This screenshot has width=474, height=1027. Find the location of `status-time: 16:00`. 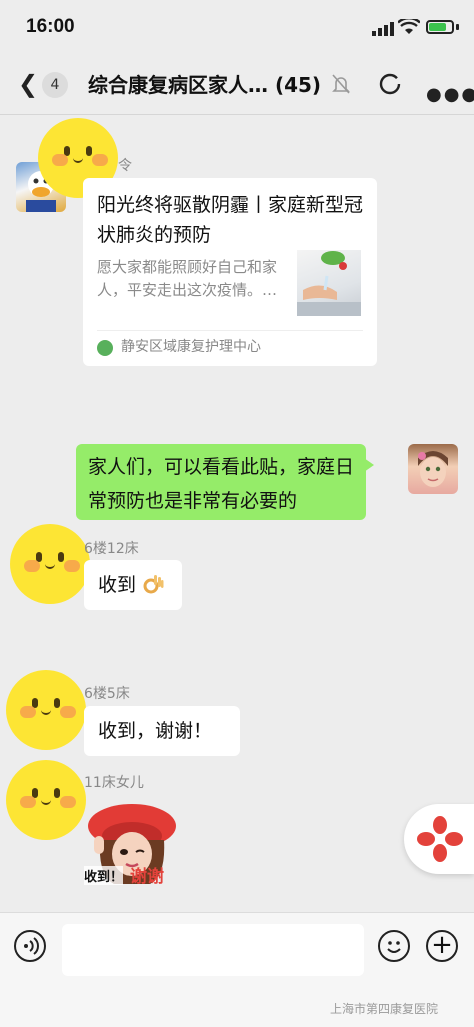

status-time: 16:00 is located at coordinates (50, 26).